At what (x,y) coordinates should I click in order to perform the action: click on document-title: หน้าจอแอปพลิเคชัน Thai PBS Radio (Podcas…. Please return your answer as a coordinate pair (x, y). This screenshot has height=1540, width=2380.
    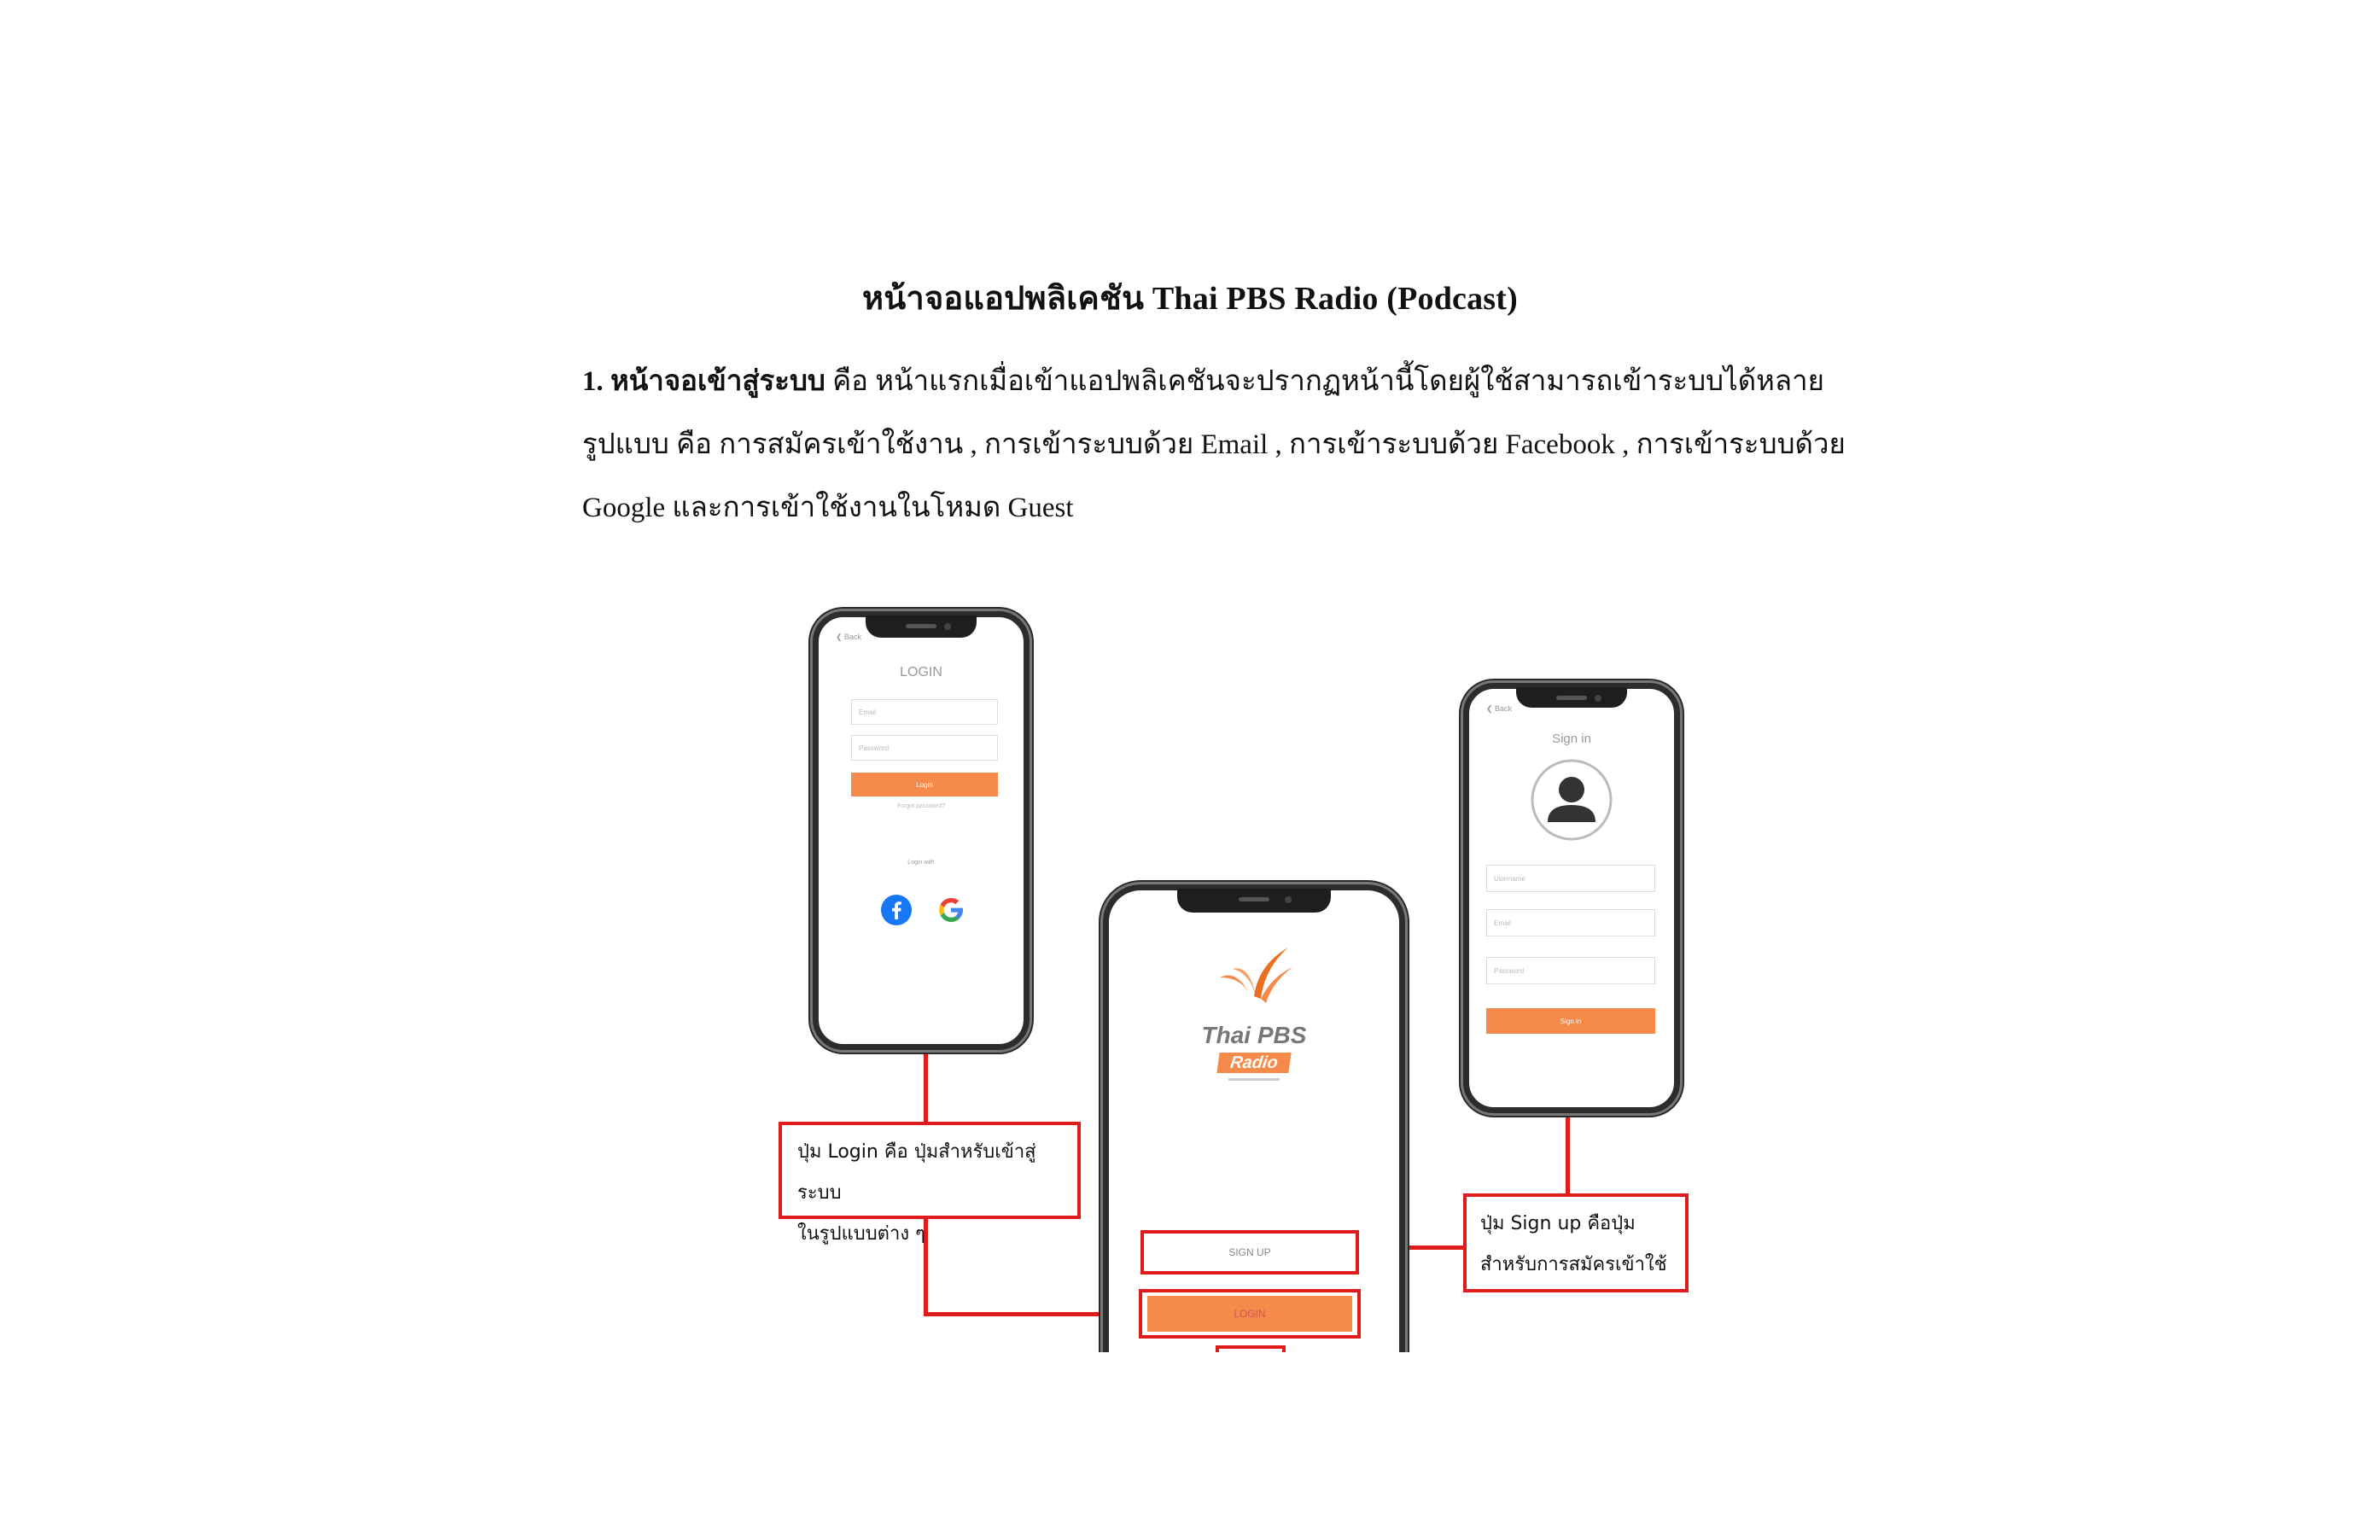
    Looking at the image, I should click on (1190, 299).